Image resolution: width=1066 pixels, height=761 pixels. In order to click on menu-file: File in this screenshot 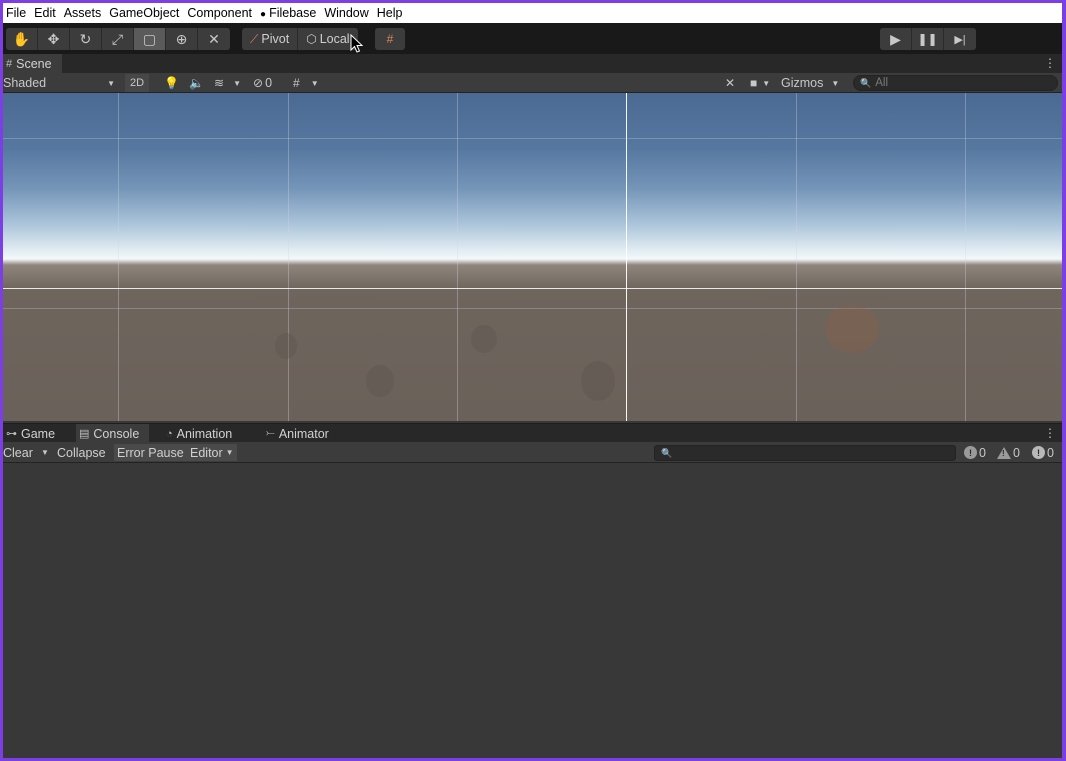, I will do `click(20, 13)`.